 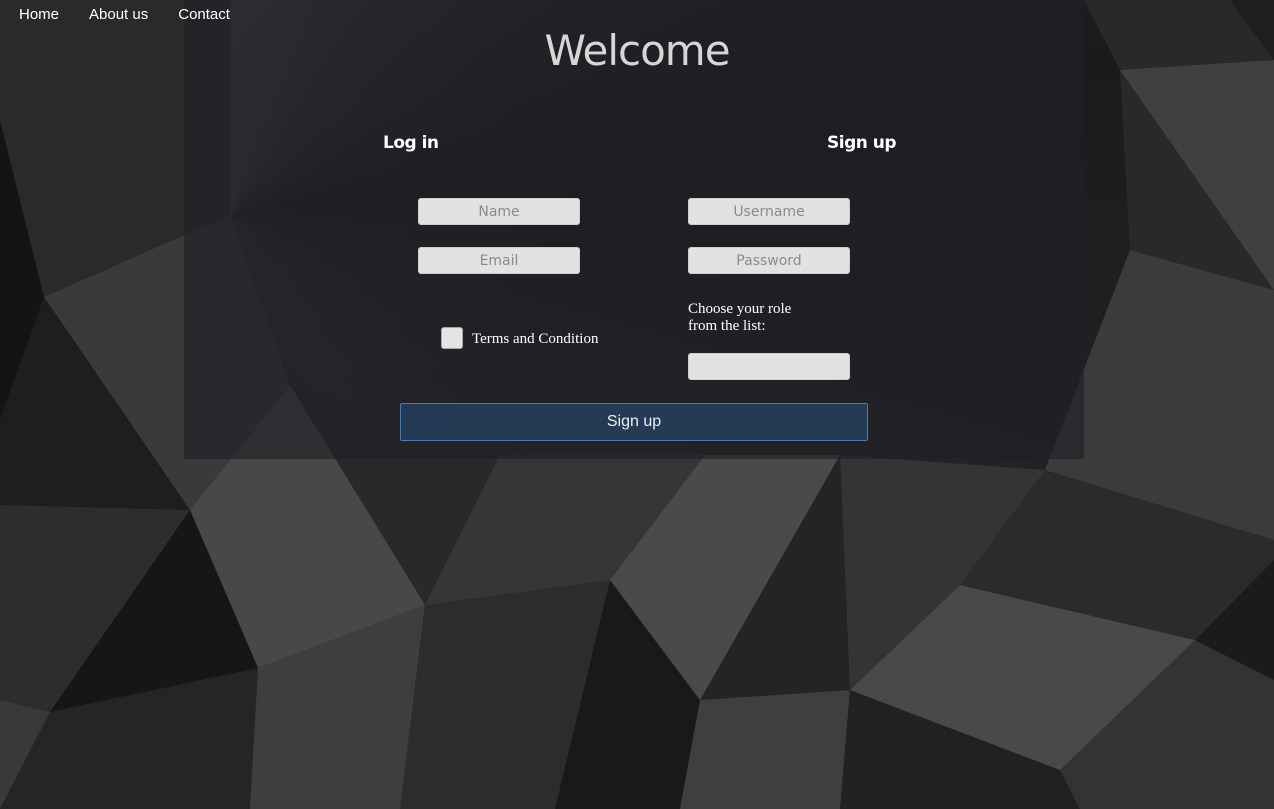 What do you see at coordinates (411, 143) in the screenshot?
I see `login-heading: Log in` at bounding box center [411, 143].